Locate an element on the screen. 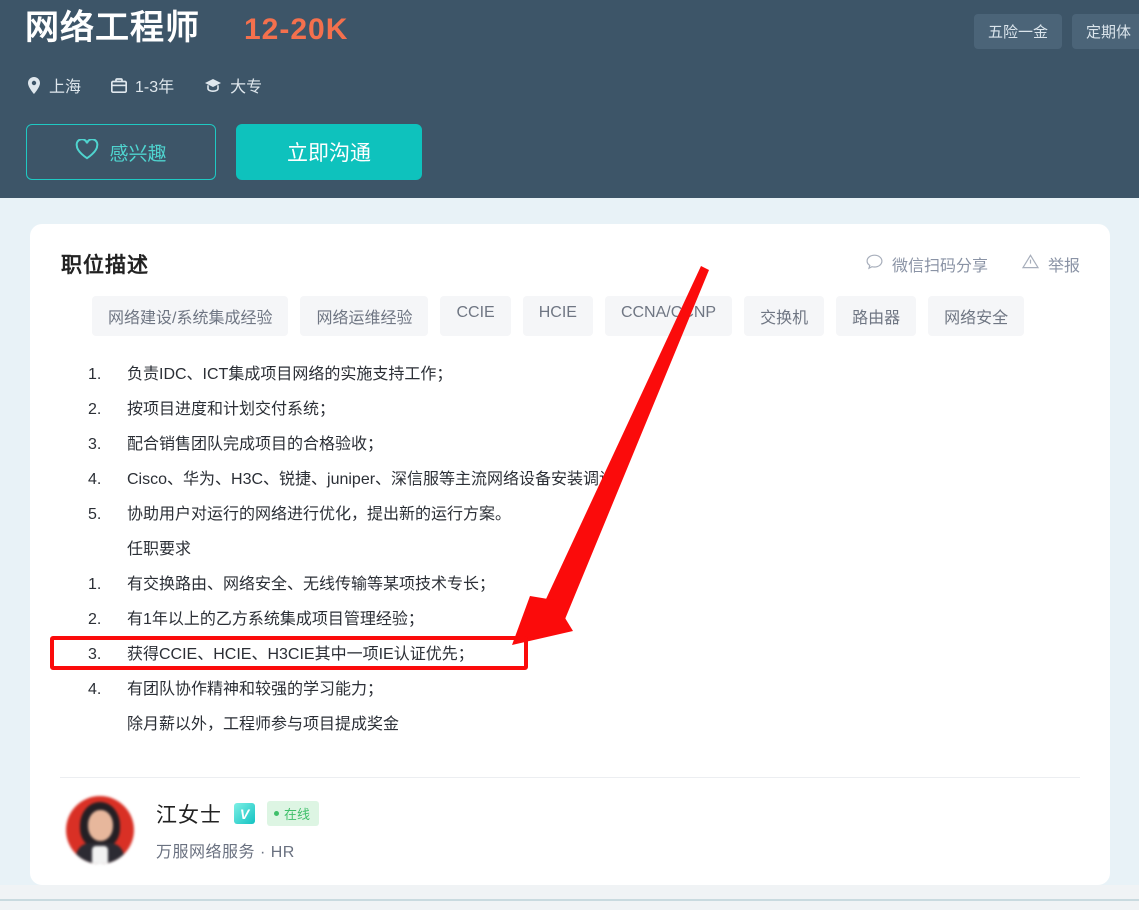 This screenshot has height=910, width=1139. meta-education-label: 大专 is located at coordinates (246, 87).